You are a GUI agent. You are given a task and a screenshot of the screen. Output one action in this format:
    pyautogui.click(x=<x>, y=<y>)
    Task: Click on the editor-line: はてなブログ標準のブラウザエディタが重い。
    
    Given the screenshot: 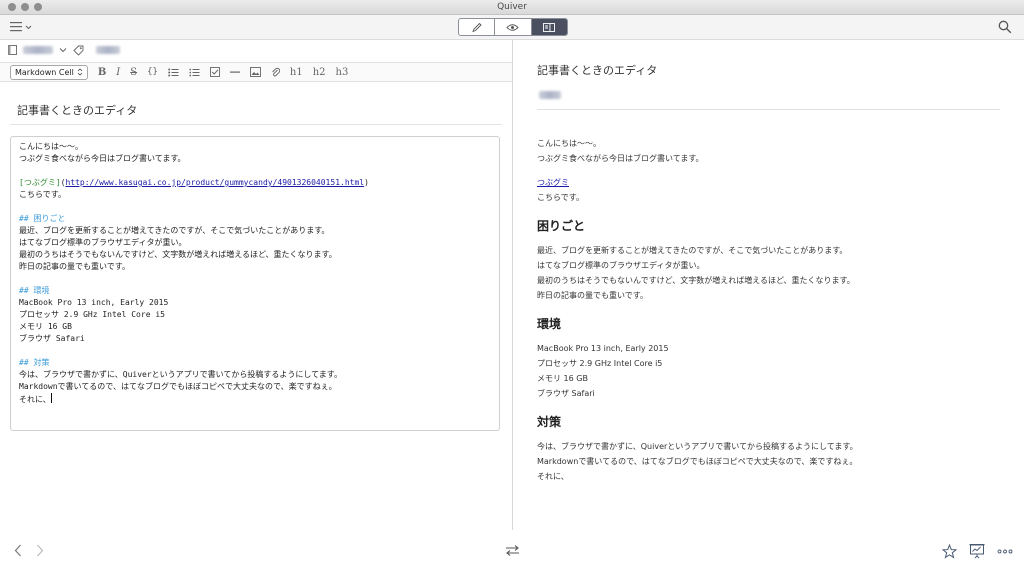 What is the action you would take?
    pyautogui.click(x=103, y=242)
    